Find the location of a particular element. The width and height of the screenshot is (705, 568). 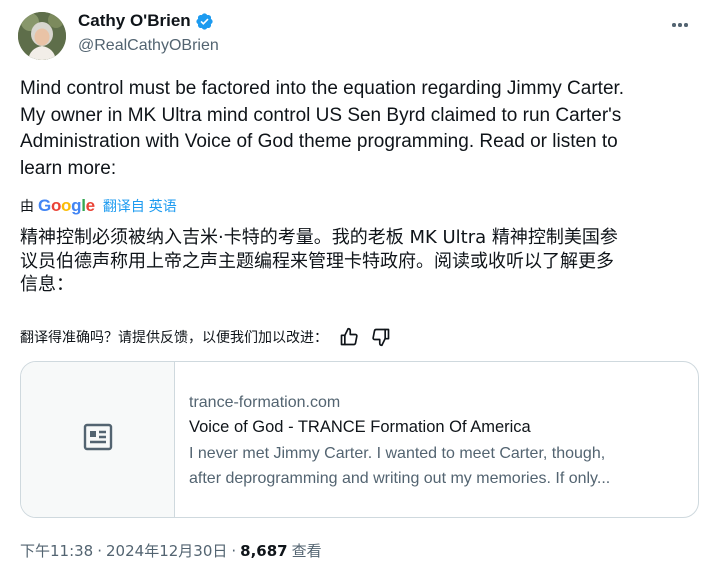

more-options-button is located at coordinates (680, 25).